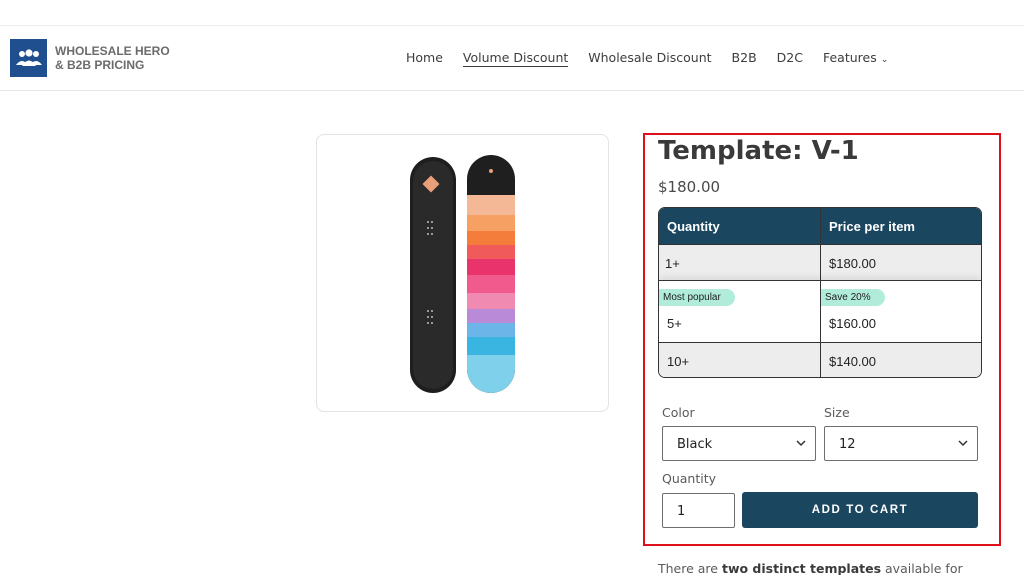  I want to click on description-suffix: available for, so click(922, 568).